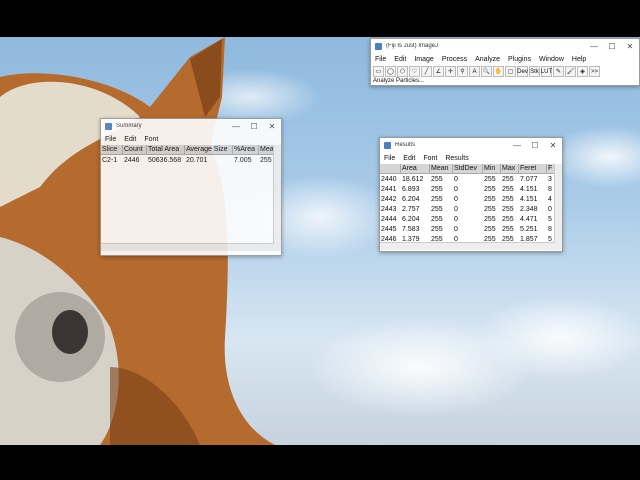 The width and height of the screenshot is (640, 480). What do you see at coordinates (471, 229) in the screenshot?
I see `table-row: 2445 7.583 255 0 255 255 5.251 8` at bounding box center [471, 229].